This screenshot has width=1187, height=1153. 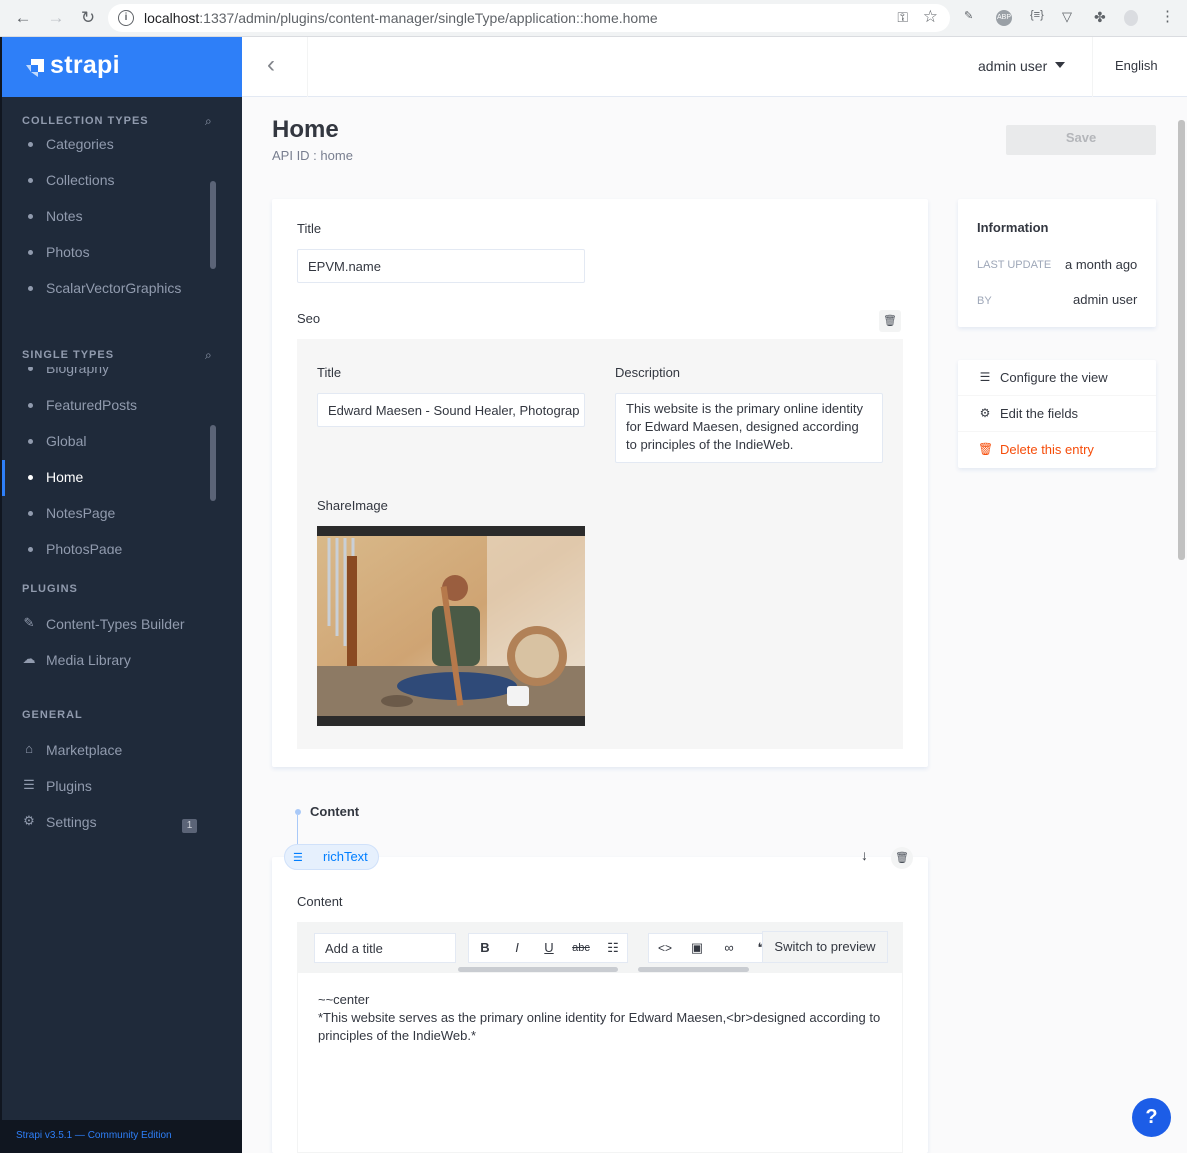 I want to click on sidebar-item-partial, so click(x=122, y=314).